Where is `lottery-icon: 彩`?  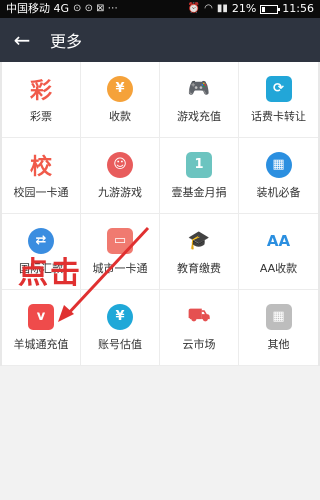 lottery-icon: 彩 is located at coordinates (40, 91).